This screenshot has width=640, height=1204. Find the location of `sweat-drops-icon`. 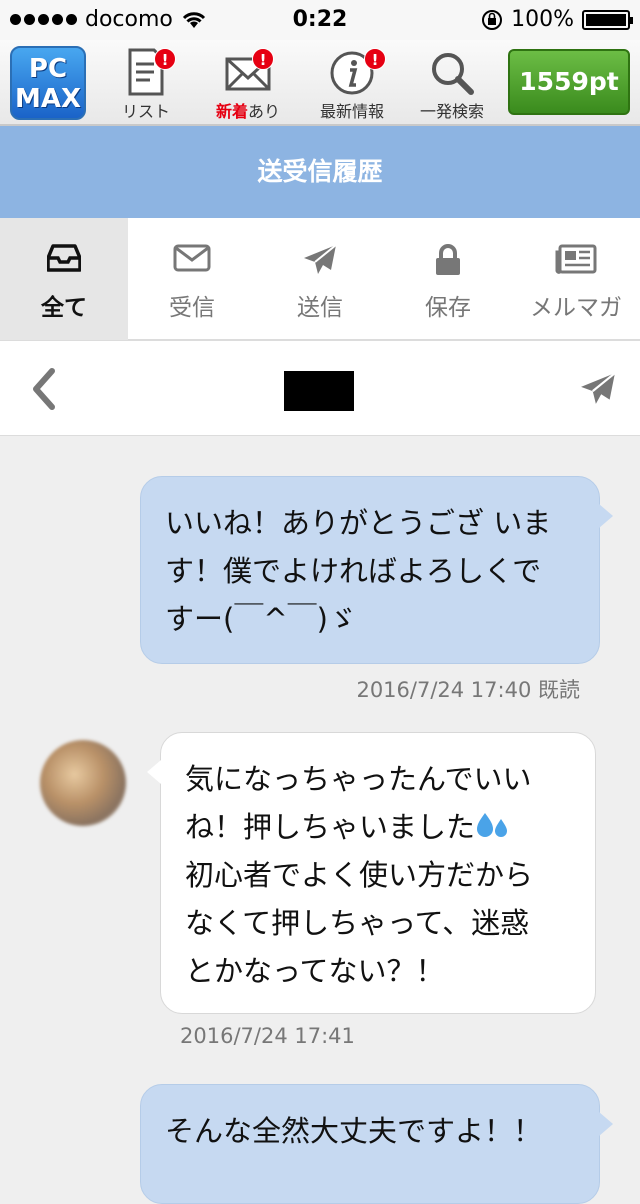

sweat-drops-icon is located at coordinates (492, 825).